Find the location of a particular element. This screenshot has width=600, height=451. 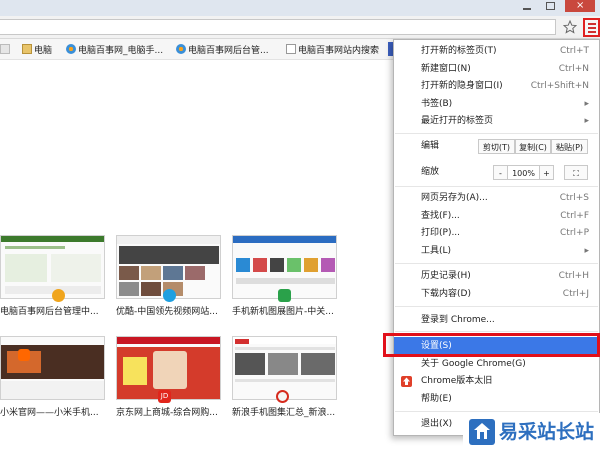

folder-icon is located at coordinates (27, 49).